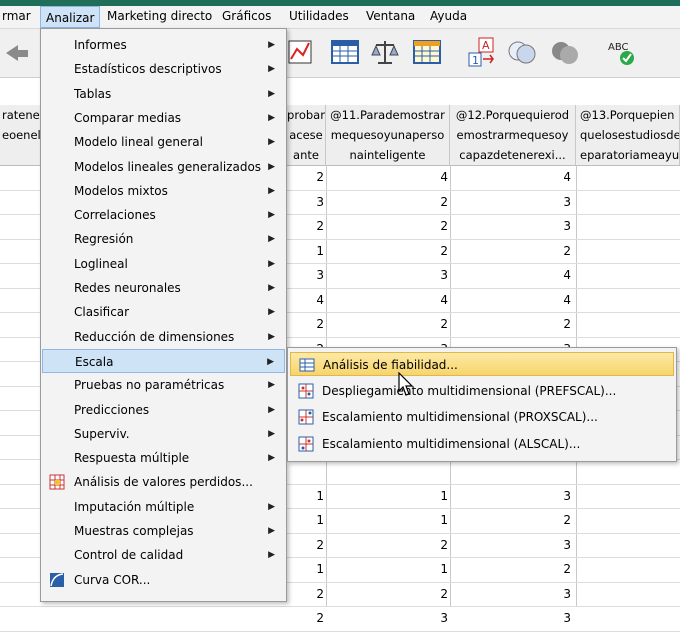 The height and width of the screenshot is (632, 680). What do you see at coordinates (163, 264) in the screenshot?
I see `menu-item-loglineal: Loglineal ▶` at bounding box center [163, 264].